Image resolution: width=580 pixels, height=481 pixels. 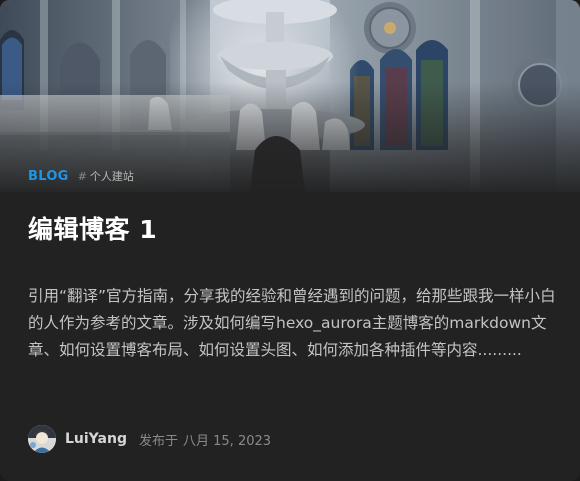 I want to click on post-meta: BLOG # 个人建站, so click(x=81, y=176).